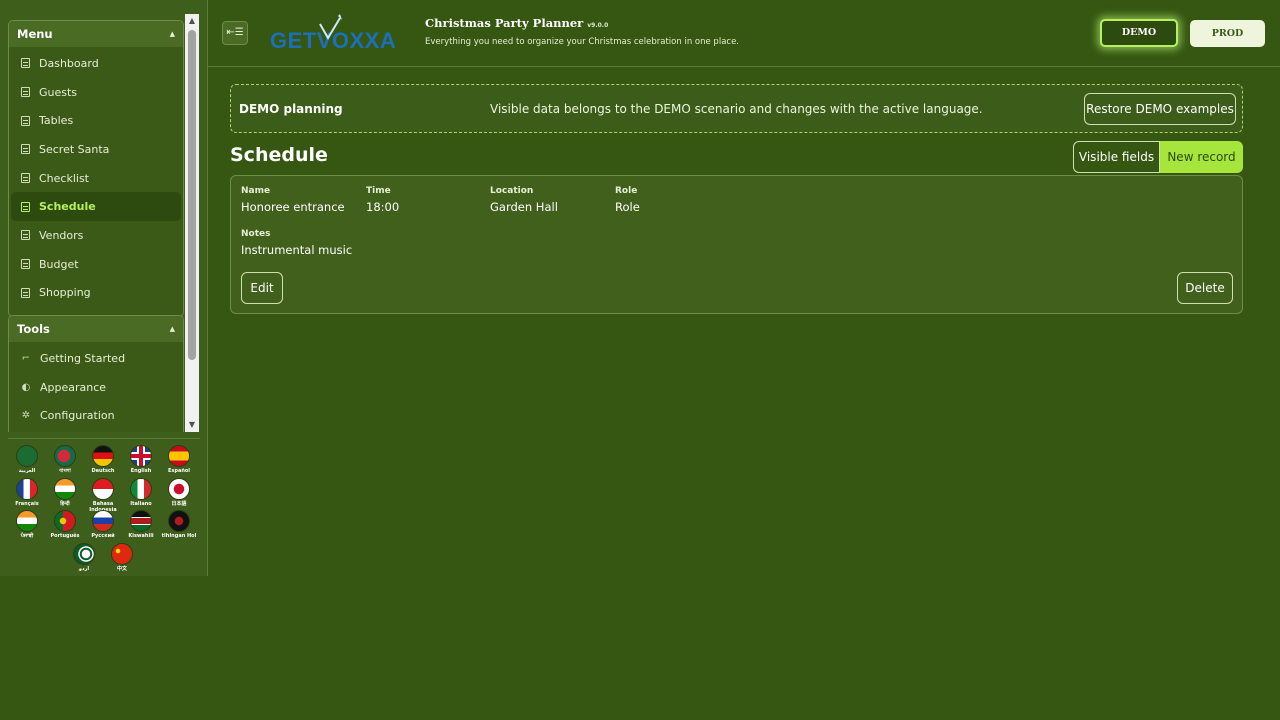 Image resolution: width=1280 pixels, height=720 pixels. Describe the element at coordinates (96, 92) in the screenshot. I see `sidebar-item-guests: Guests` at that location.